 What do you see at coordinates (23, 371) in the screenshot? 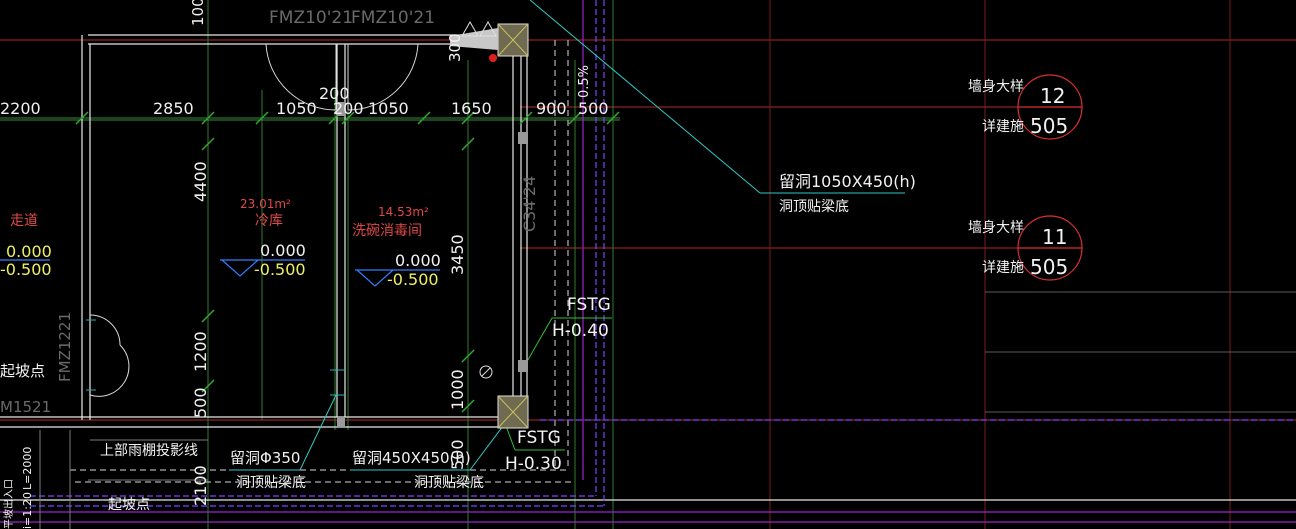
I see `ramp-start-upper: 起坡点` at bounding box center [23, 371].